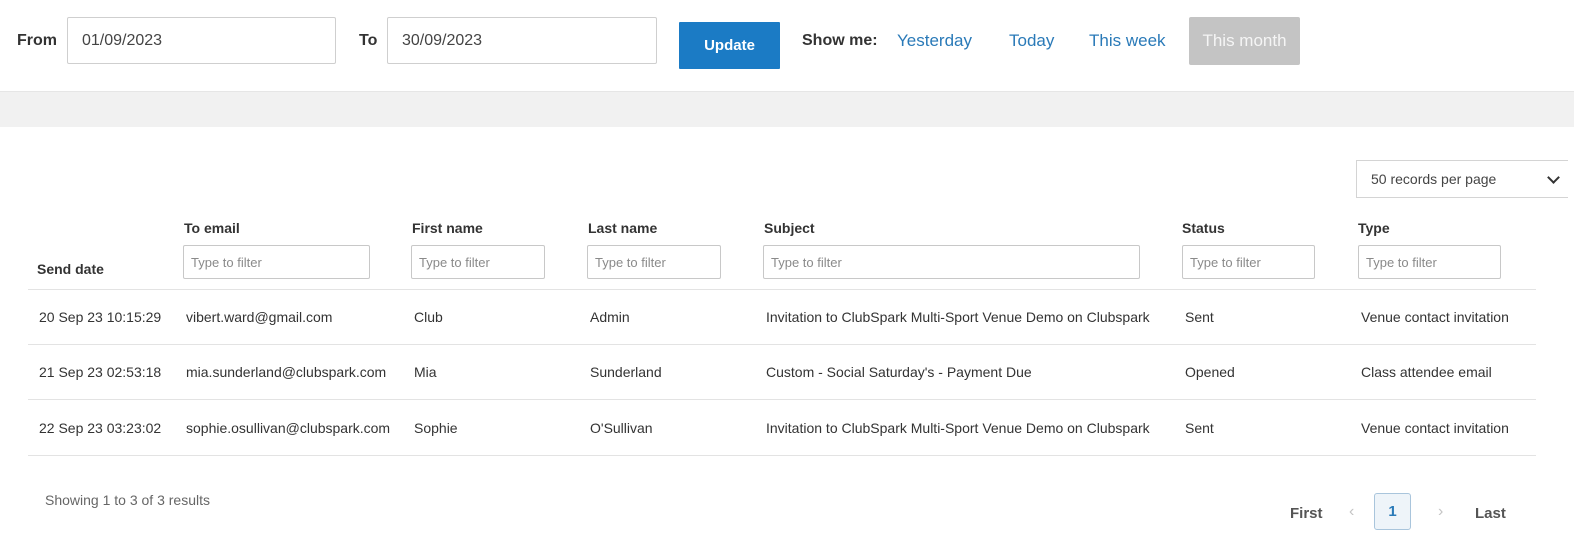  I want to click on column-header-subject: Subject, so click(789, 228).